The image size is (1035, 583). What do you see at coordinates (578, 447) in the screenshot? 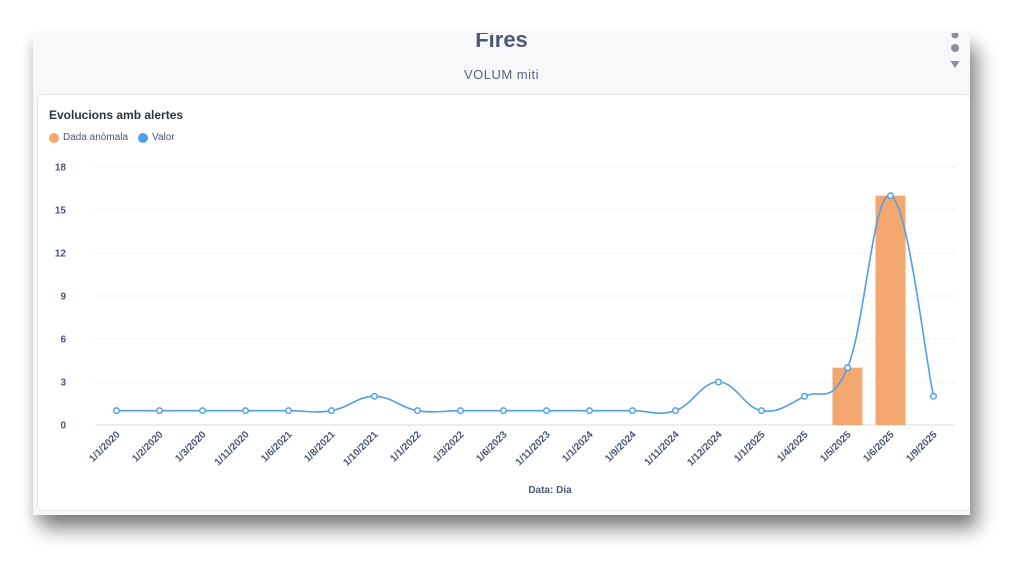
I see `x-tick-label: 1/1/2024` at bounding box center [578, 447].